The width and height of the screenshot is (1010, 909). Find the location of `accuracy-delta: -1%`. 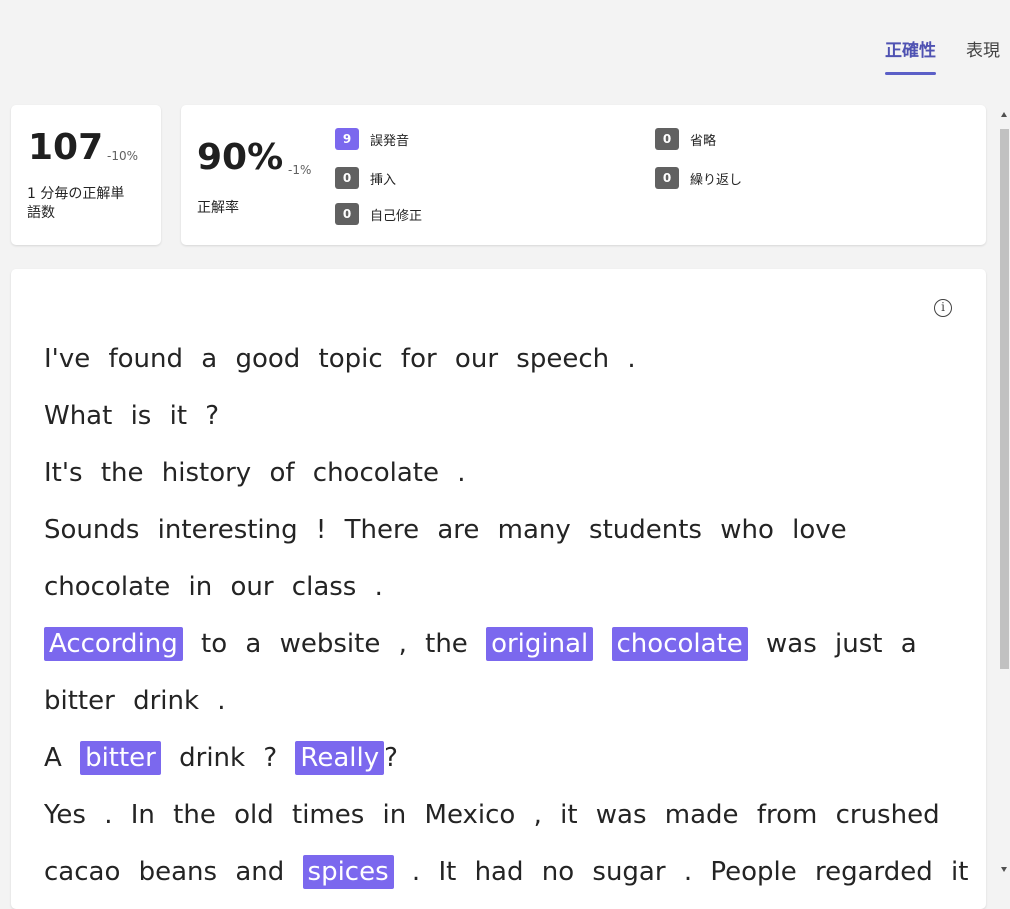

accuracy-delta: -1% is located at coordinates (300, 170).